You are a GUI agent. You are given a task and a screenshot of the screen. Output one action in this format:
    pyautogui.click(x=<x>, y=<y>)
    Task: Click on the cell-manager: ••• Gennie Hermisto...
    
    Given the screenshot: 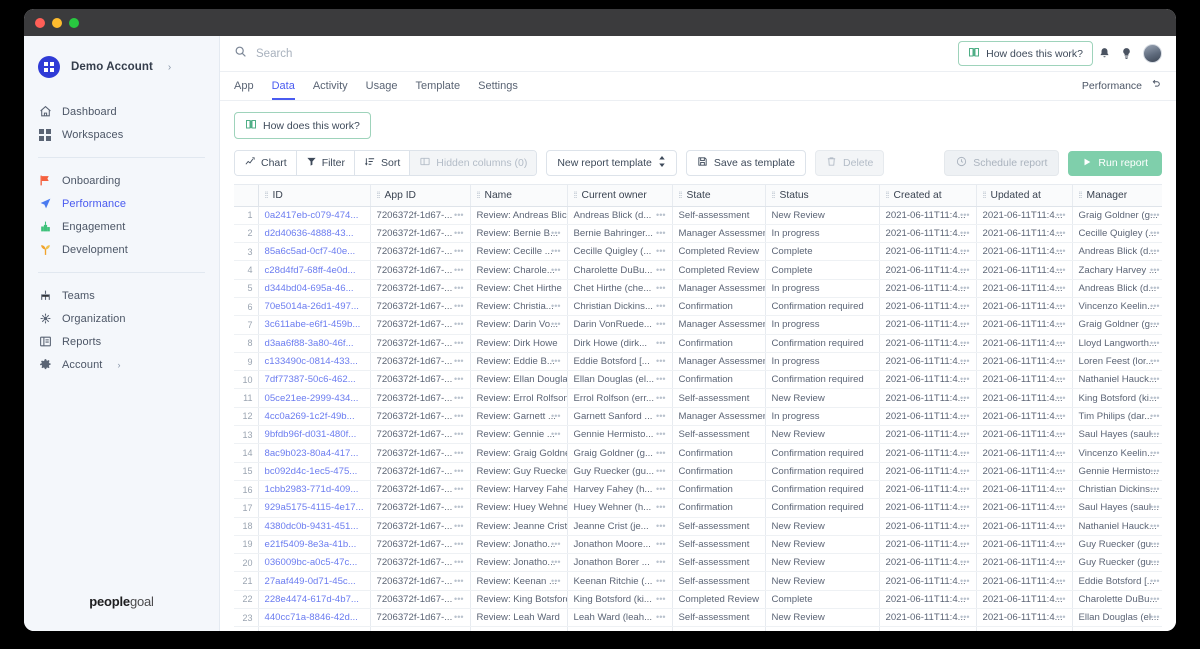 What is the action you would take?
    pyautogui.click(x=1117, y=471)
    